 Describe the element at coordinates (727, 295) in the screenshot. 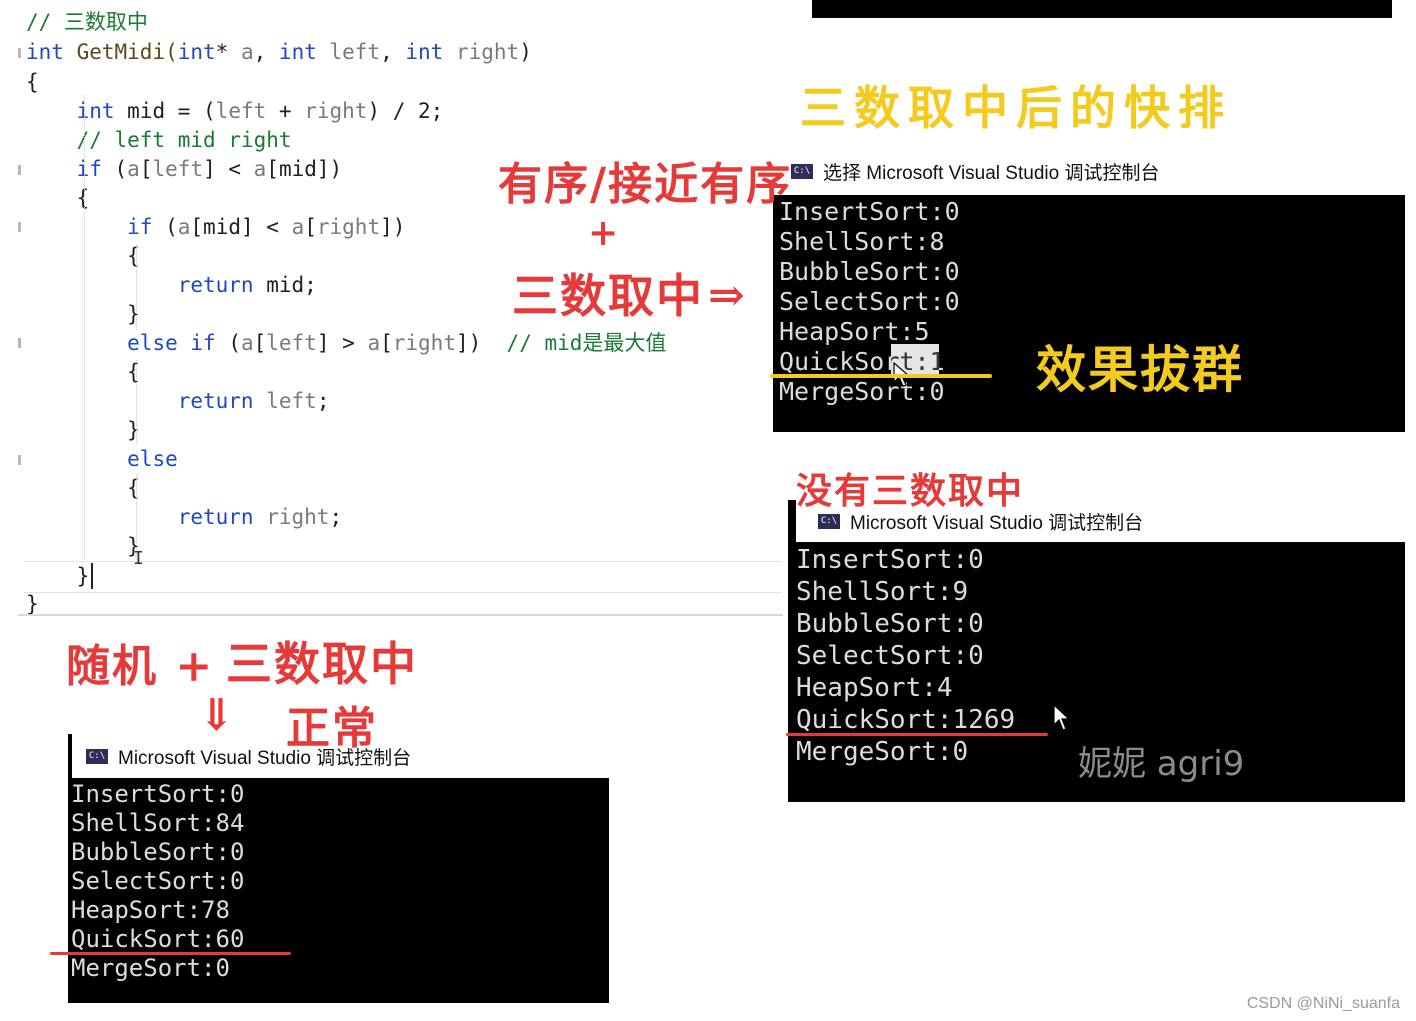

I see `annotation-arrow: ⇒` at that location.